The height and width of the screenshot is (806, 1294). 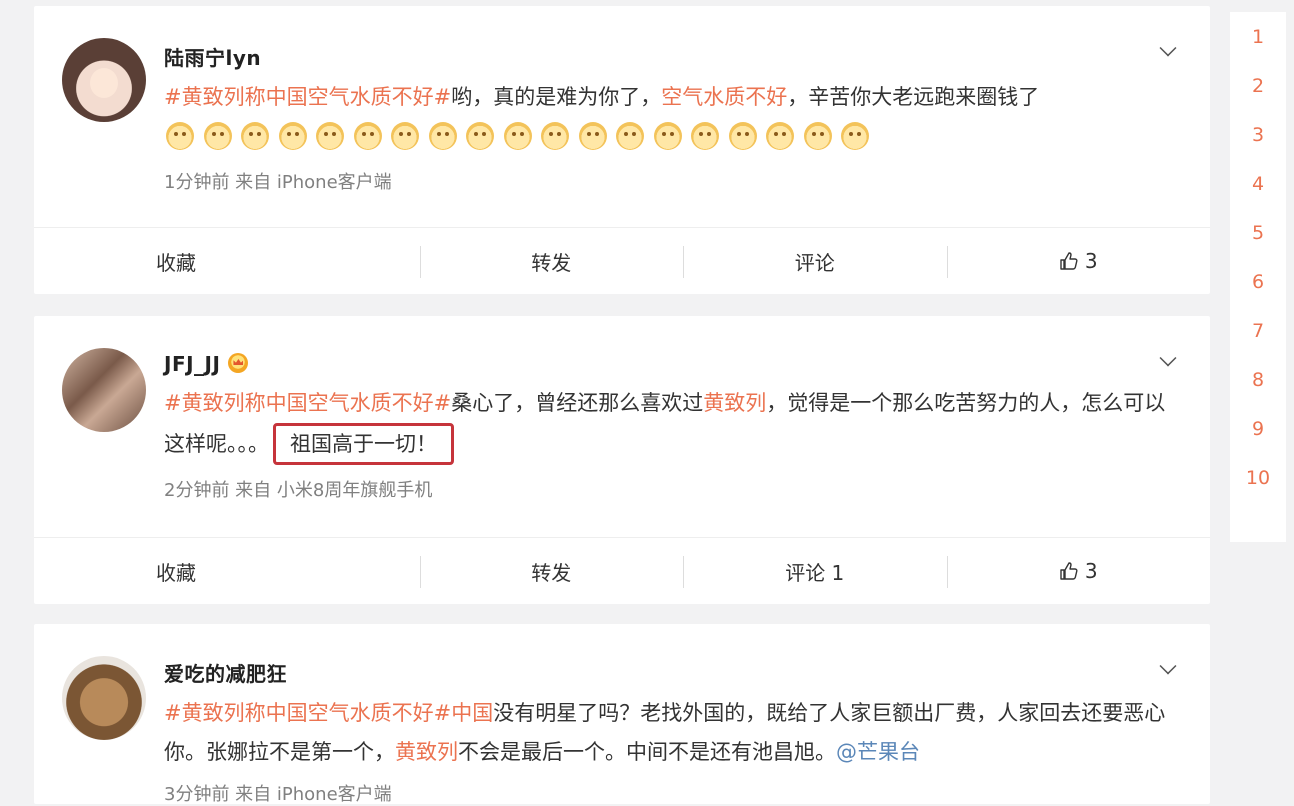 What do you see at coordinates (647, 752) in the screenshot?
I see `post-text-segment: 不会是最后一个。中间不是还有池昌旭。` at bounding box center [647, 752].